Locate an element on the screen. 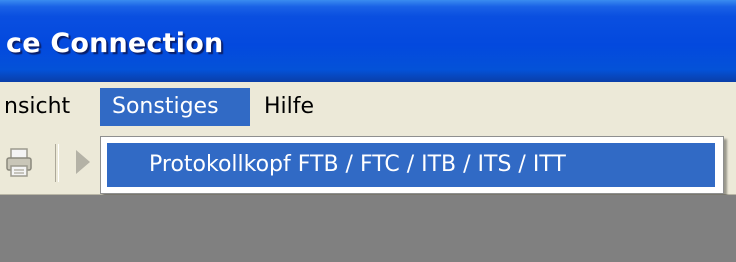  print-icon is located at coordinates (19, 163).